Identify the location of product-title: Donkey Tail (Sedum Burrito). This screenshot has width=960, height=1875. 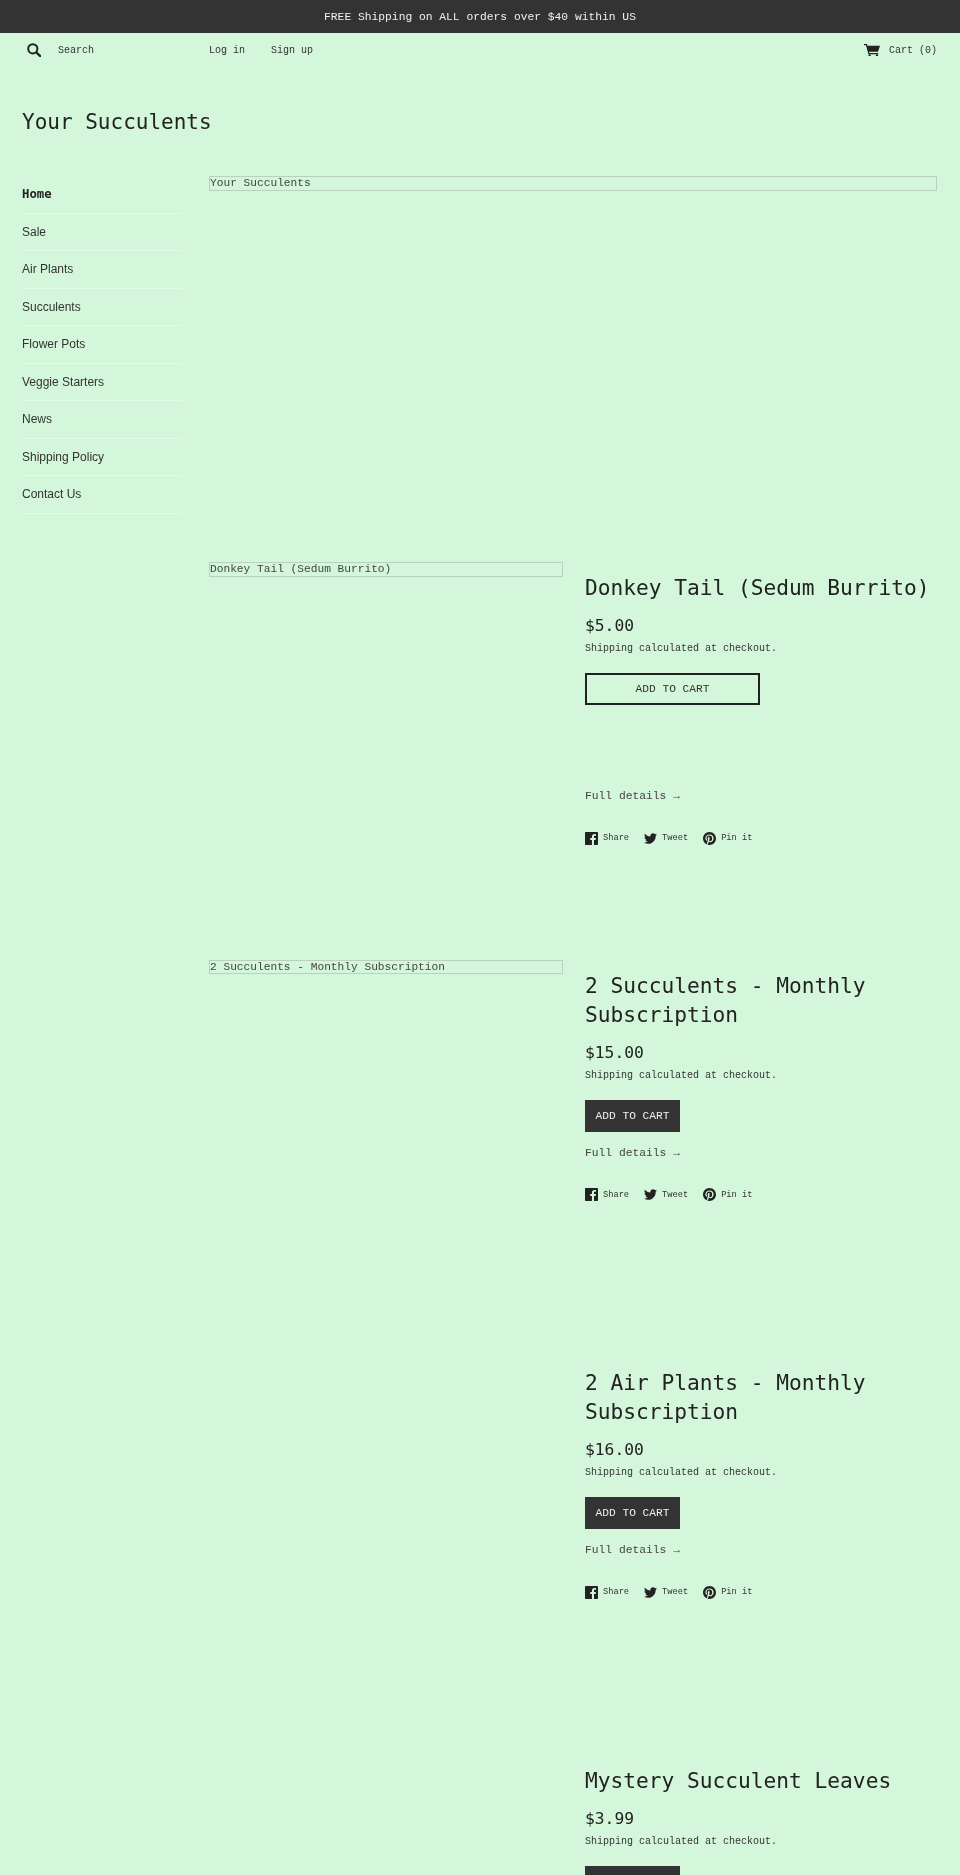
(758, 588).